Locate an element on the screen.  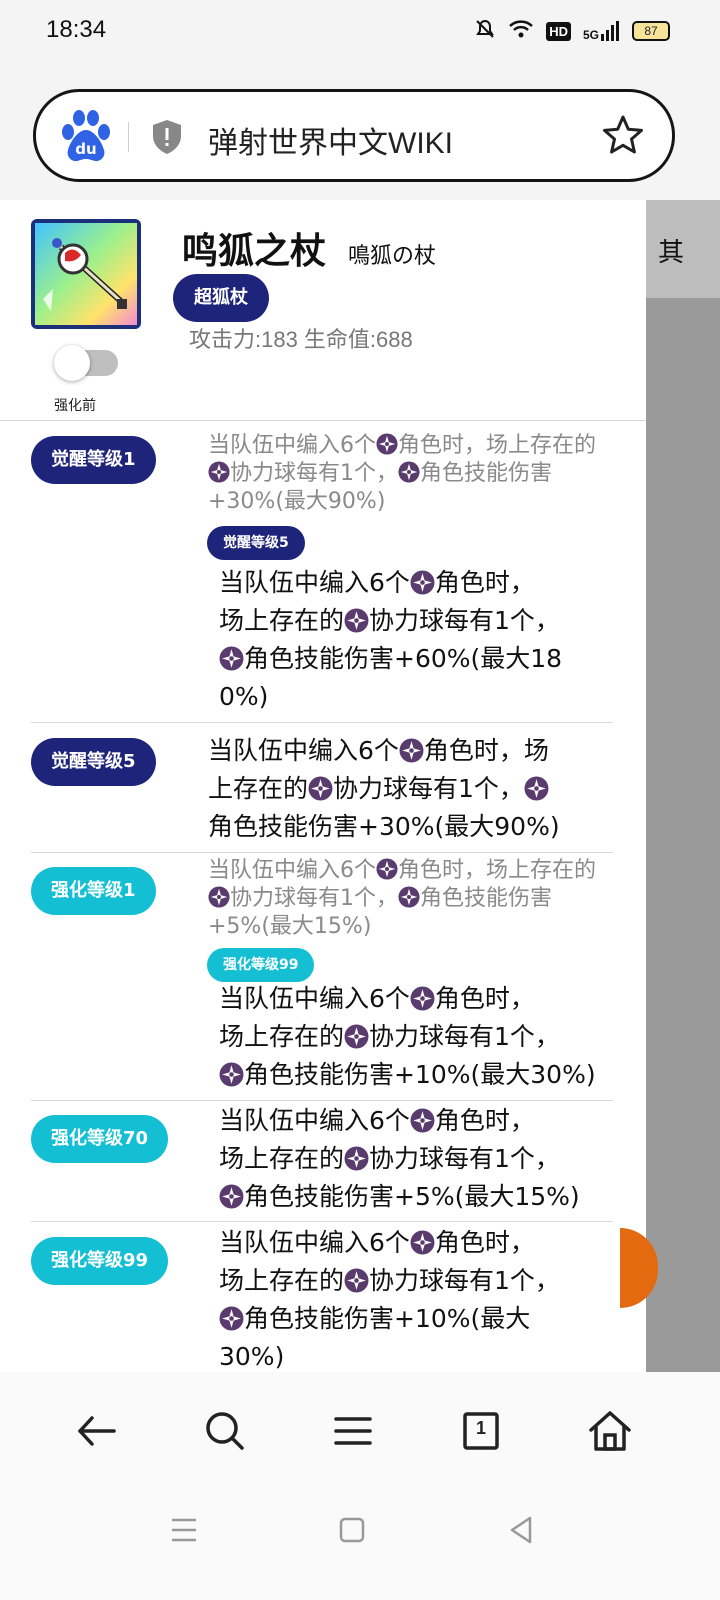
battery-icon: 87 is located at coordinates (651, 31).